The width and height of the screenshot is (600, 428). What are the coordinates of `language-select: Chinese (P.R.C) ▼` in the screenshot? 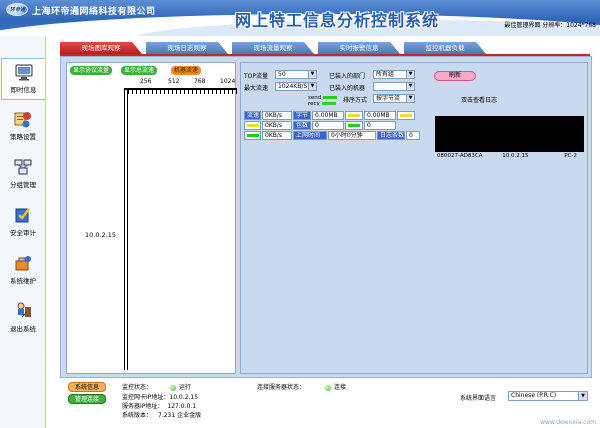 It's located at (548, 396).